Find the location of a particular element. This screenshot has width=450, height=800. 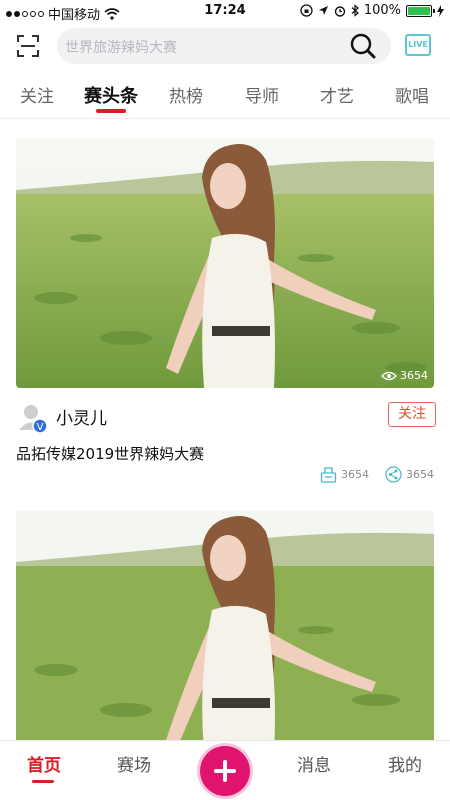

tab-singing: 歌唱 is located at coordinates (412, 94).